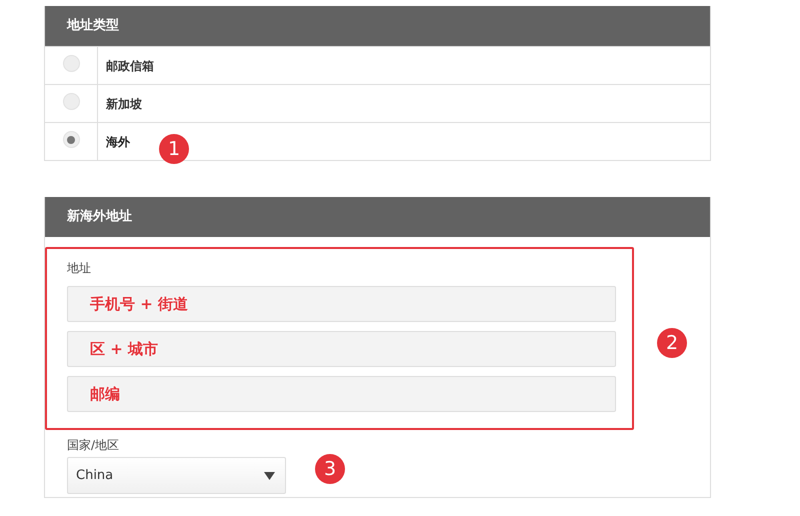 The height and width of the screenshot is (516, 800). I want to click on option-label: 海外, so click(117, 142).